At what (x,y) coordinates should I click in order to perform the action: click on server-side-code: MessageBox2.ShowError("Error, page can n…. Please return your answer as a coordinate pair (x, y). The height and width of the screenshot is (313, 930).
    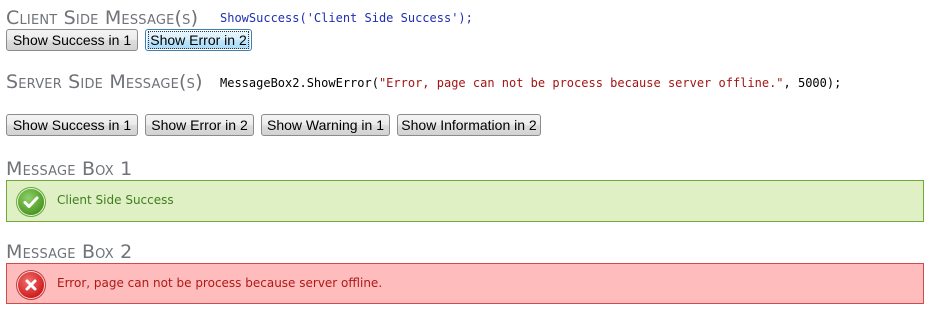
    Looking at the image, I should click on (531, 83).